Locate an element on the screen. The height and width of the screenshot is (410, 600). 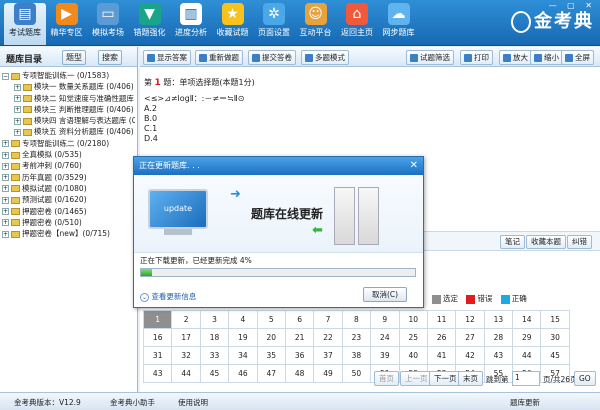
answer-card-cell: 41 is located at coordinates (441, 355).